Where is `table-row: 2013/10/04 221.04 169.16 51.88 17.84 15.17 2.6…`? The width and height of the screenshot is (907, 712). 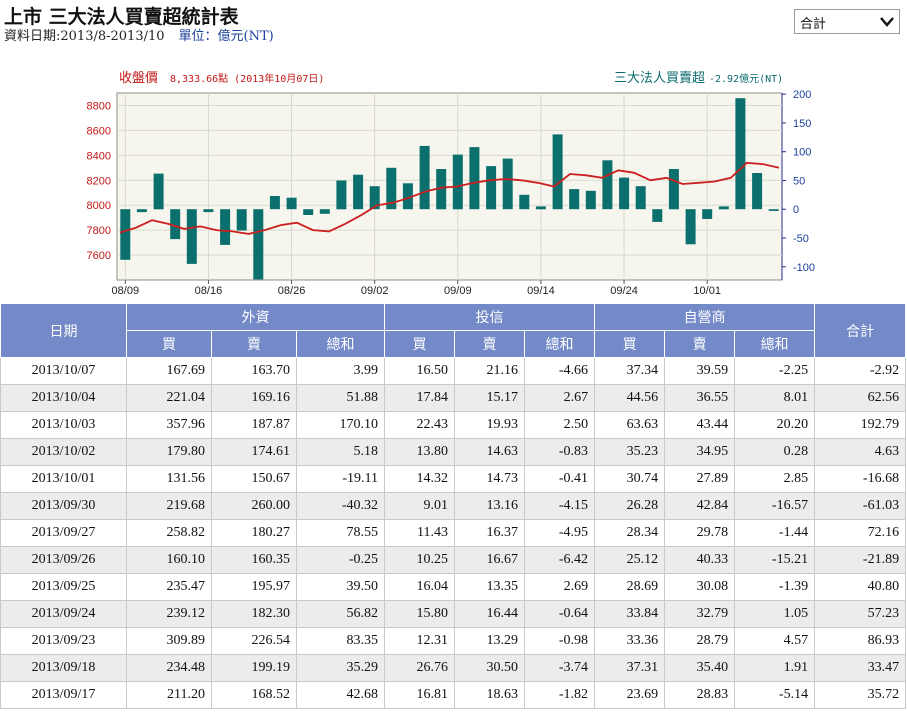 table-row: 2013/10/04 221.04 169.16 51.88 17.84 15.17 2.6… is located at coordinates (453, 398).